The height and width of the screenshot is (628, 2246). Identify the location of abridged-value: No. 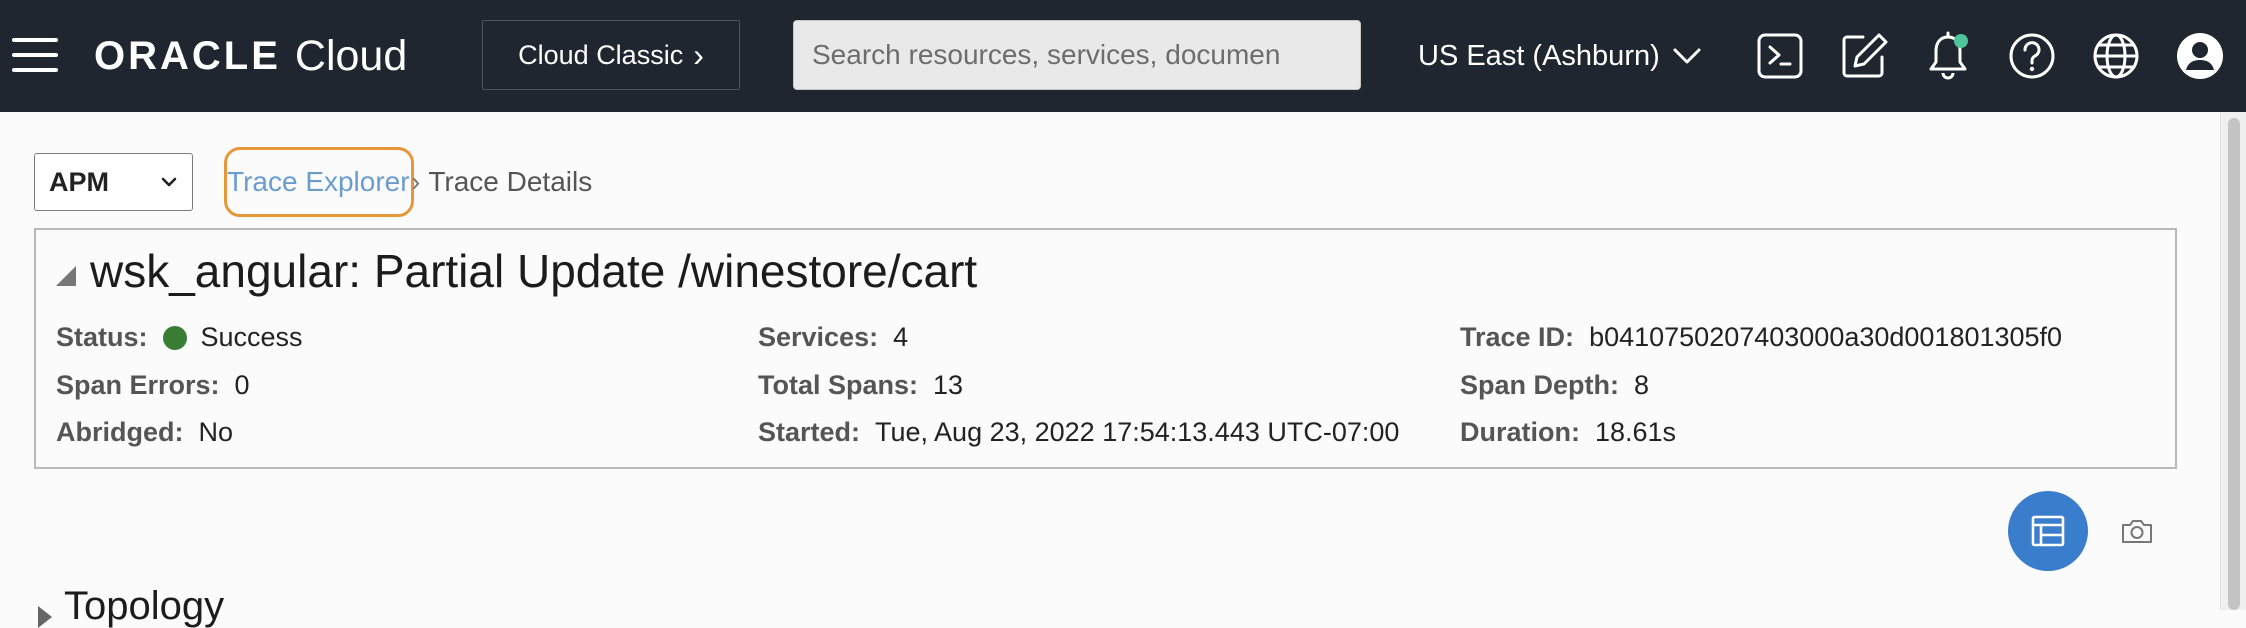
(216, 432).